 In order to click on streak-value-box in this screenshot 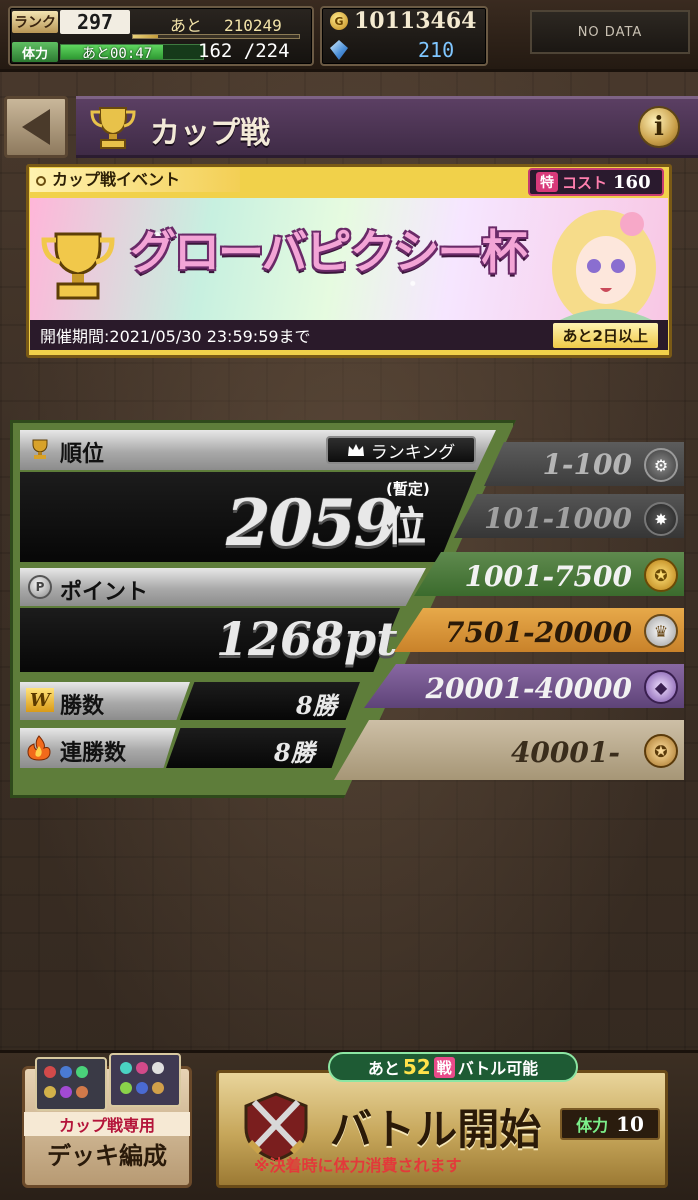, I will do `click(256, 748)`.